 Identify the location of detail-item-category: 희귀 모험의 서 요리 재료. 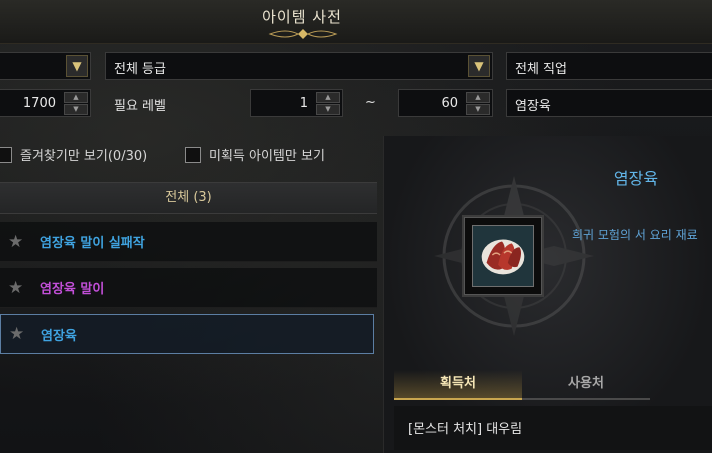
(635, 235).